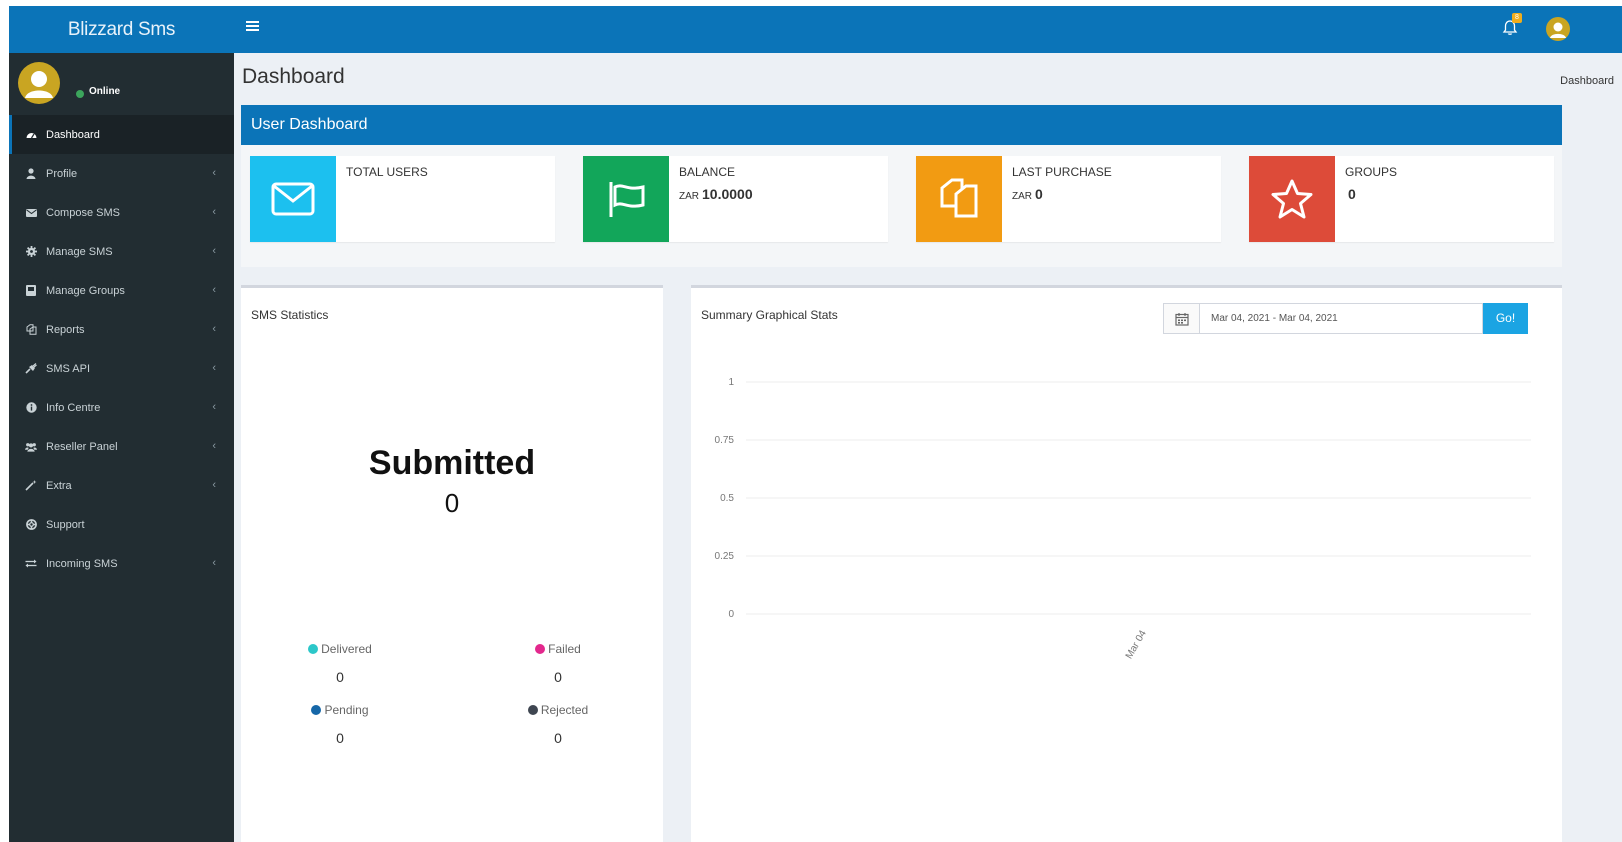 The image size is (1622, 842). Describe the element at coordinates (121, 84) in the screenshot. I see `user-panel: Online` at that location.